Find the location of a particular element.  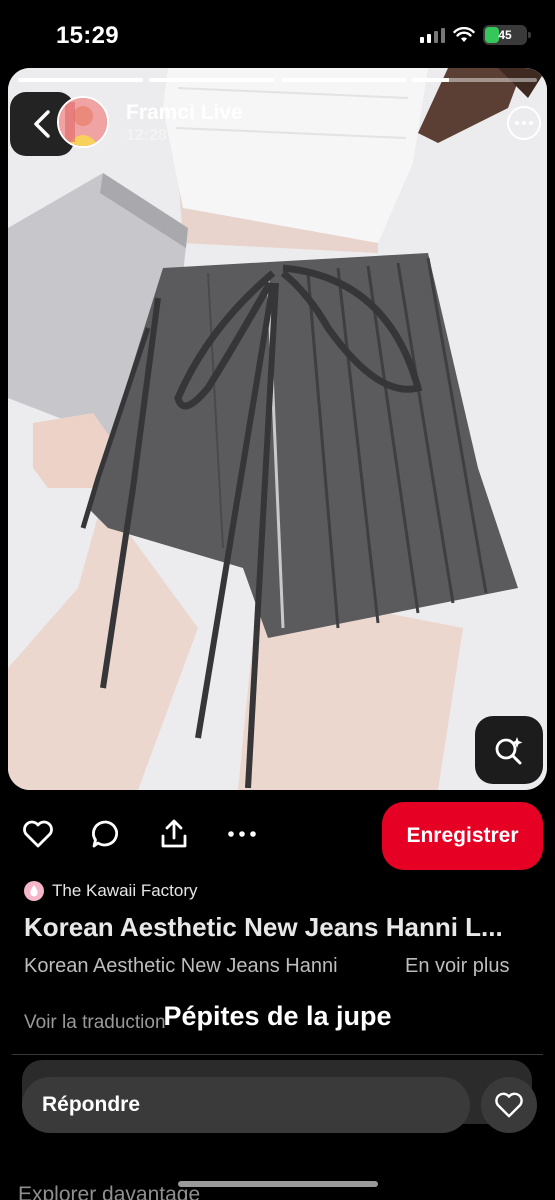

more-button is located at coordinates (242, 834).